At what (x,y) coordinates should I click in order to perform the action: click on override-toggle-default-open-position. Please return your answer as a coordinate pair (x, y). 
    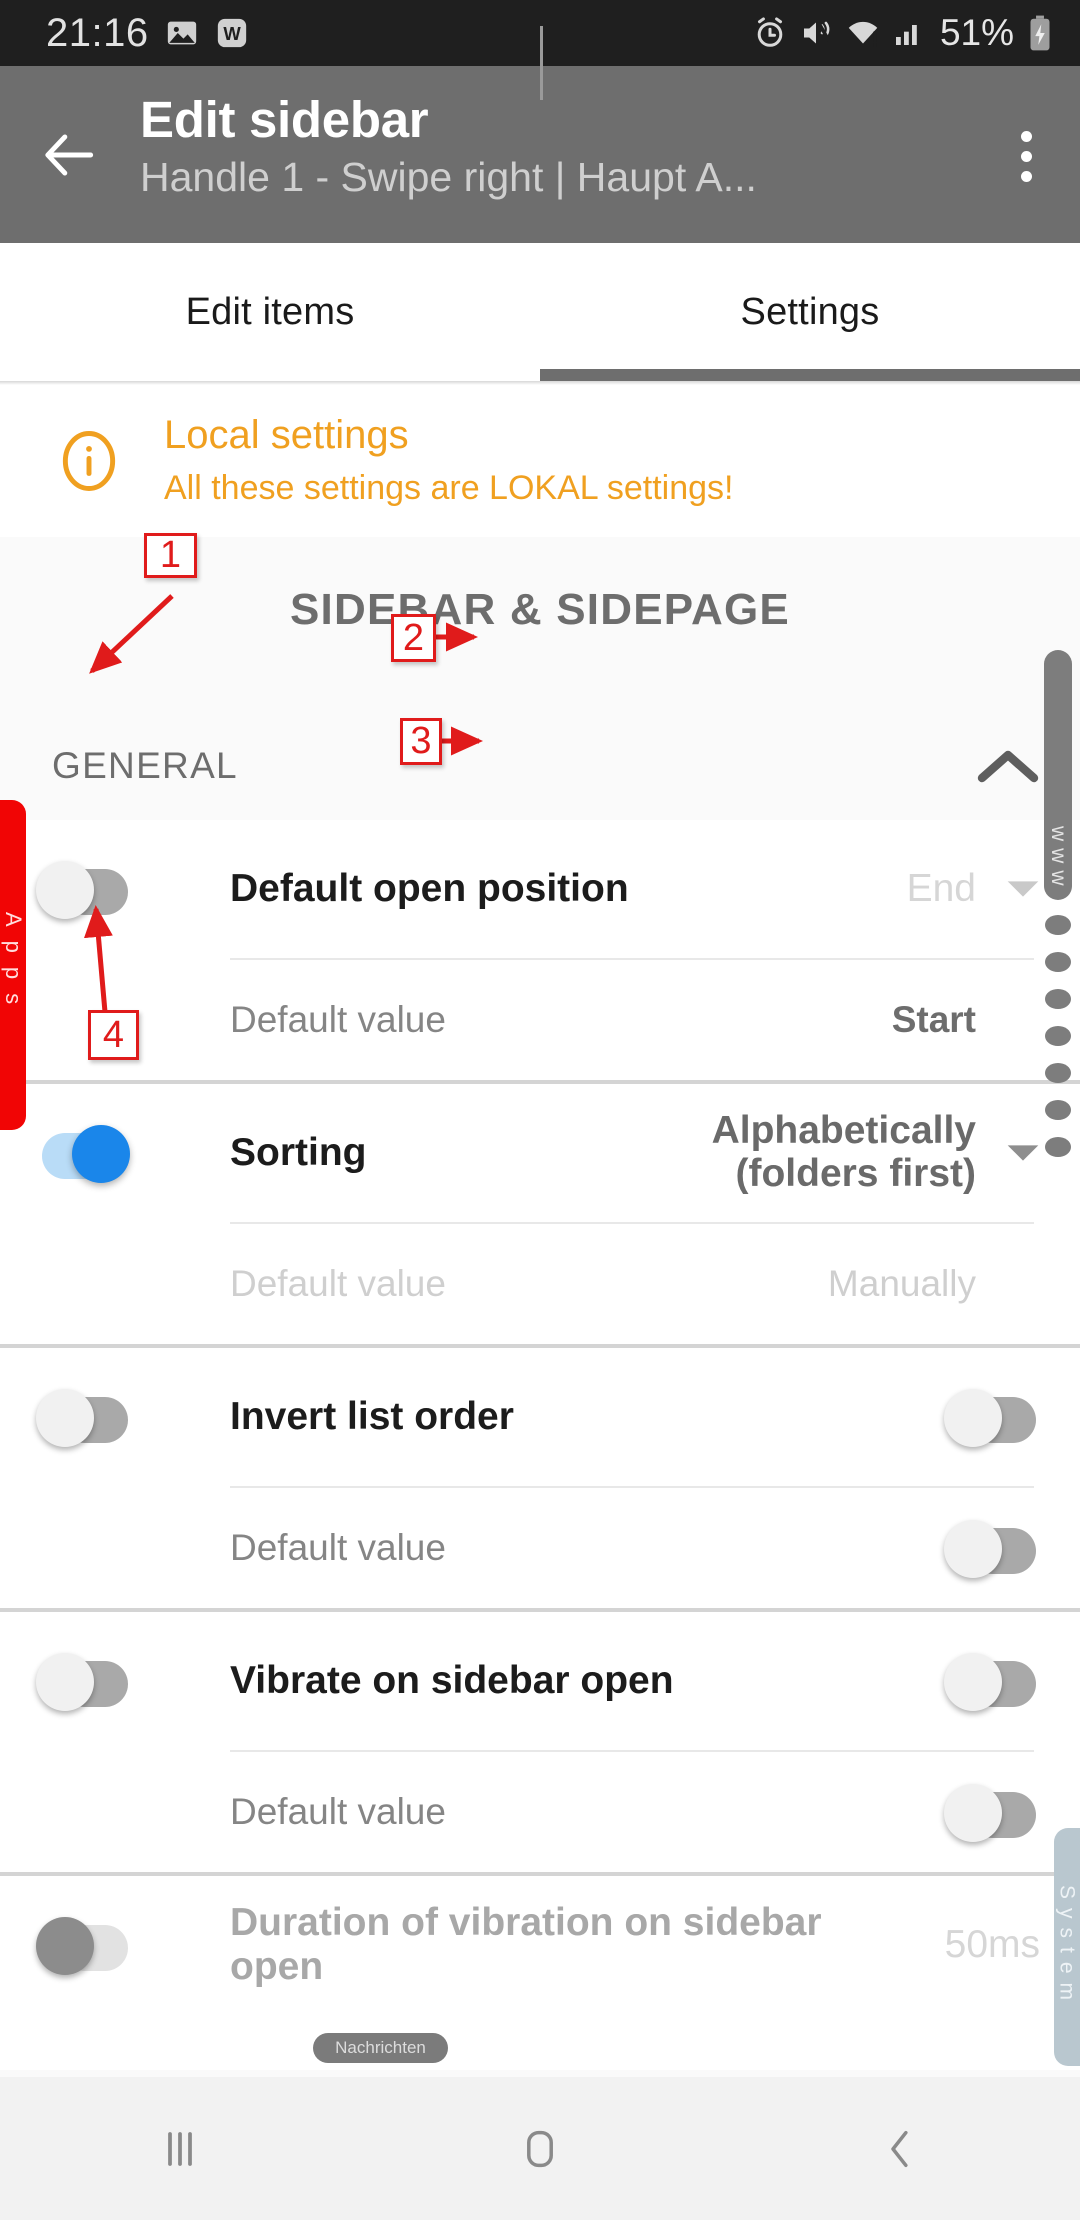
    Looking at the image, I should click on (84, 890).